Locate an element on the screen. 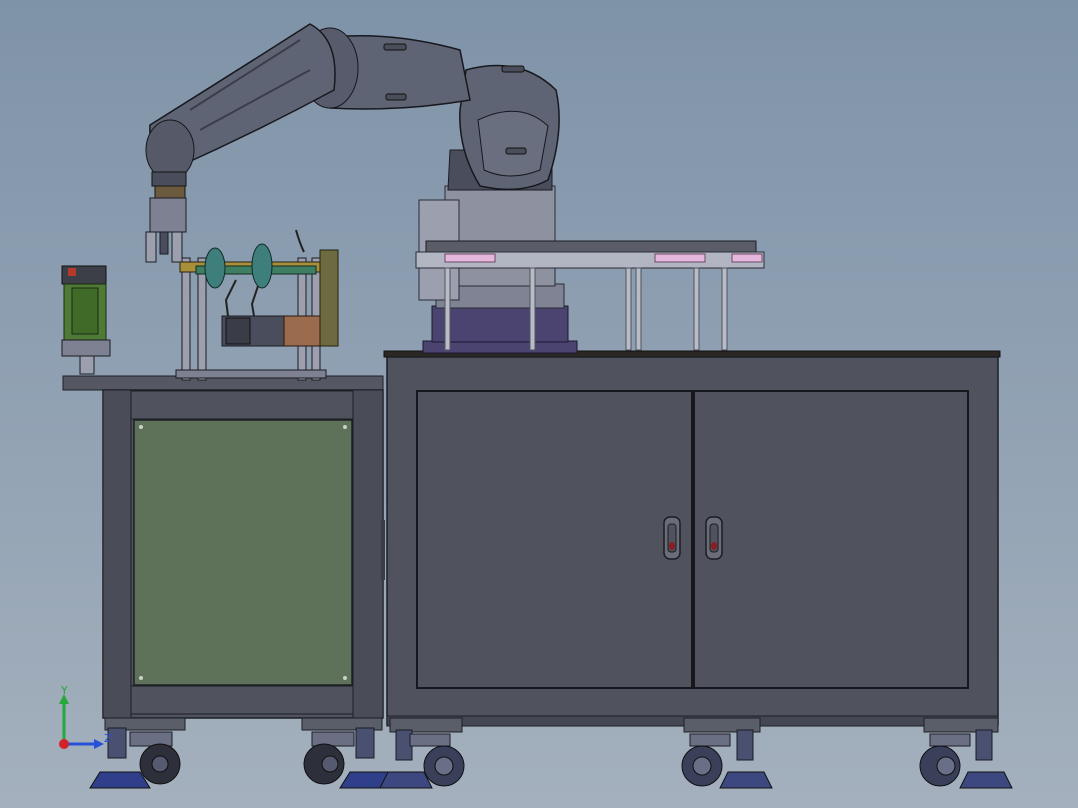 Image resolution: width=1078 pixels, height=808 pixels. small-cabinet is located at coordinates (223, 553).